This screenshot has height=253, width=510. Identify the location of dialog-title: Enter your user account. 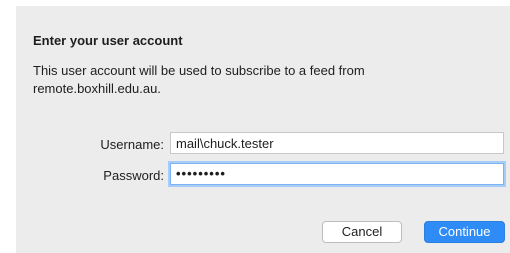
(108, 40).